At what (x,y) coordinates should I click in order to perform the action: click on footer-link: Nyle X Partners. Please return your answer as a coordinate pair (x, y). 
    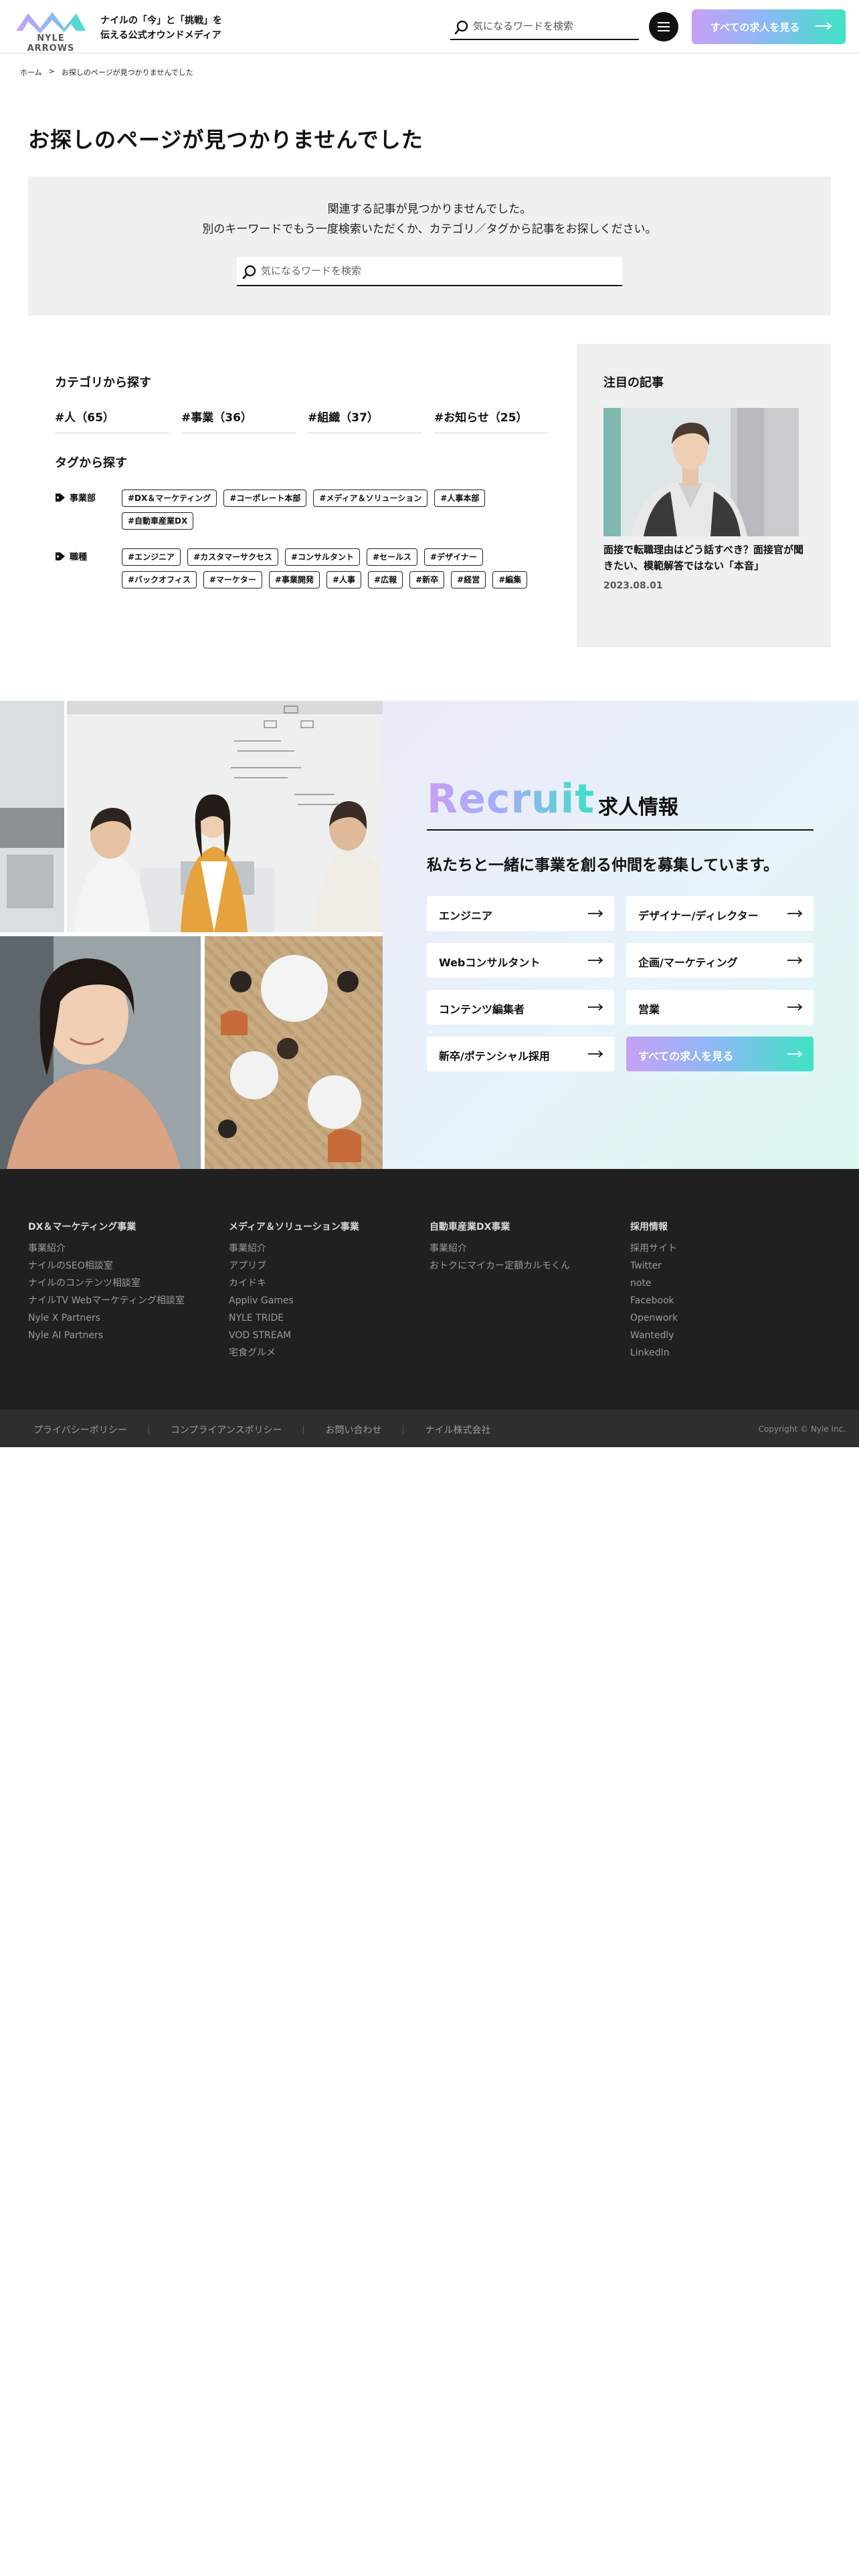
    Looking at the image, I should click on (128, 1318).